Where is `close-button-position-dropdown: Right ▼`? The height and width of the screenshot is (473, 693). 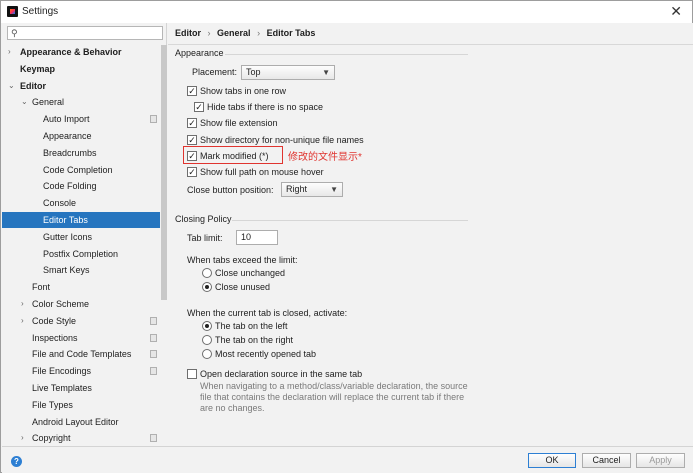
close-button-position-dropdown: Right ▼ is located at coordinates (312, 189).